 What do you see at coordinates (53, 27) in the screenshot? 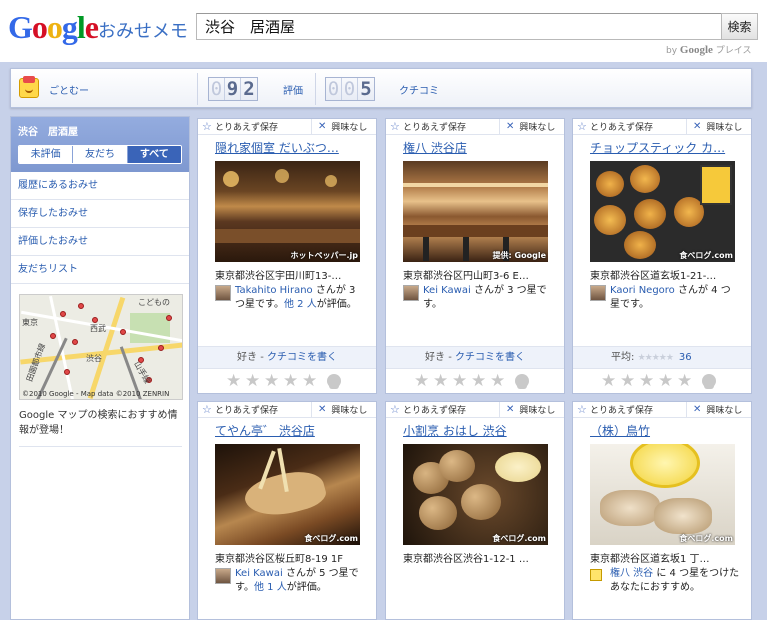
I see `google-logo: Google` at bounding box center [53, 27].